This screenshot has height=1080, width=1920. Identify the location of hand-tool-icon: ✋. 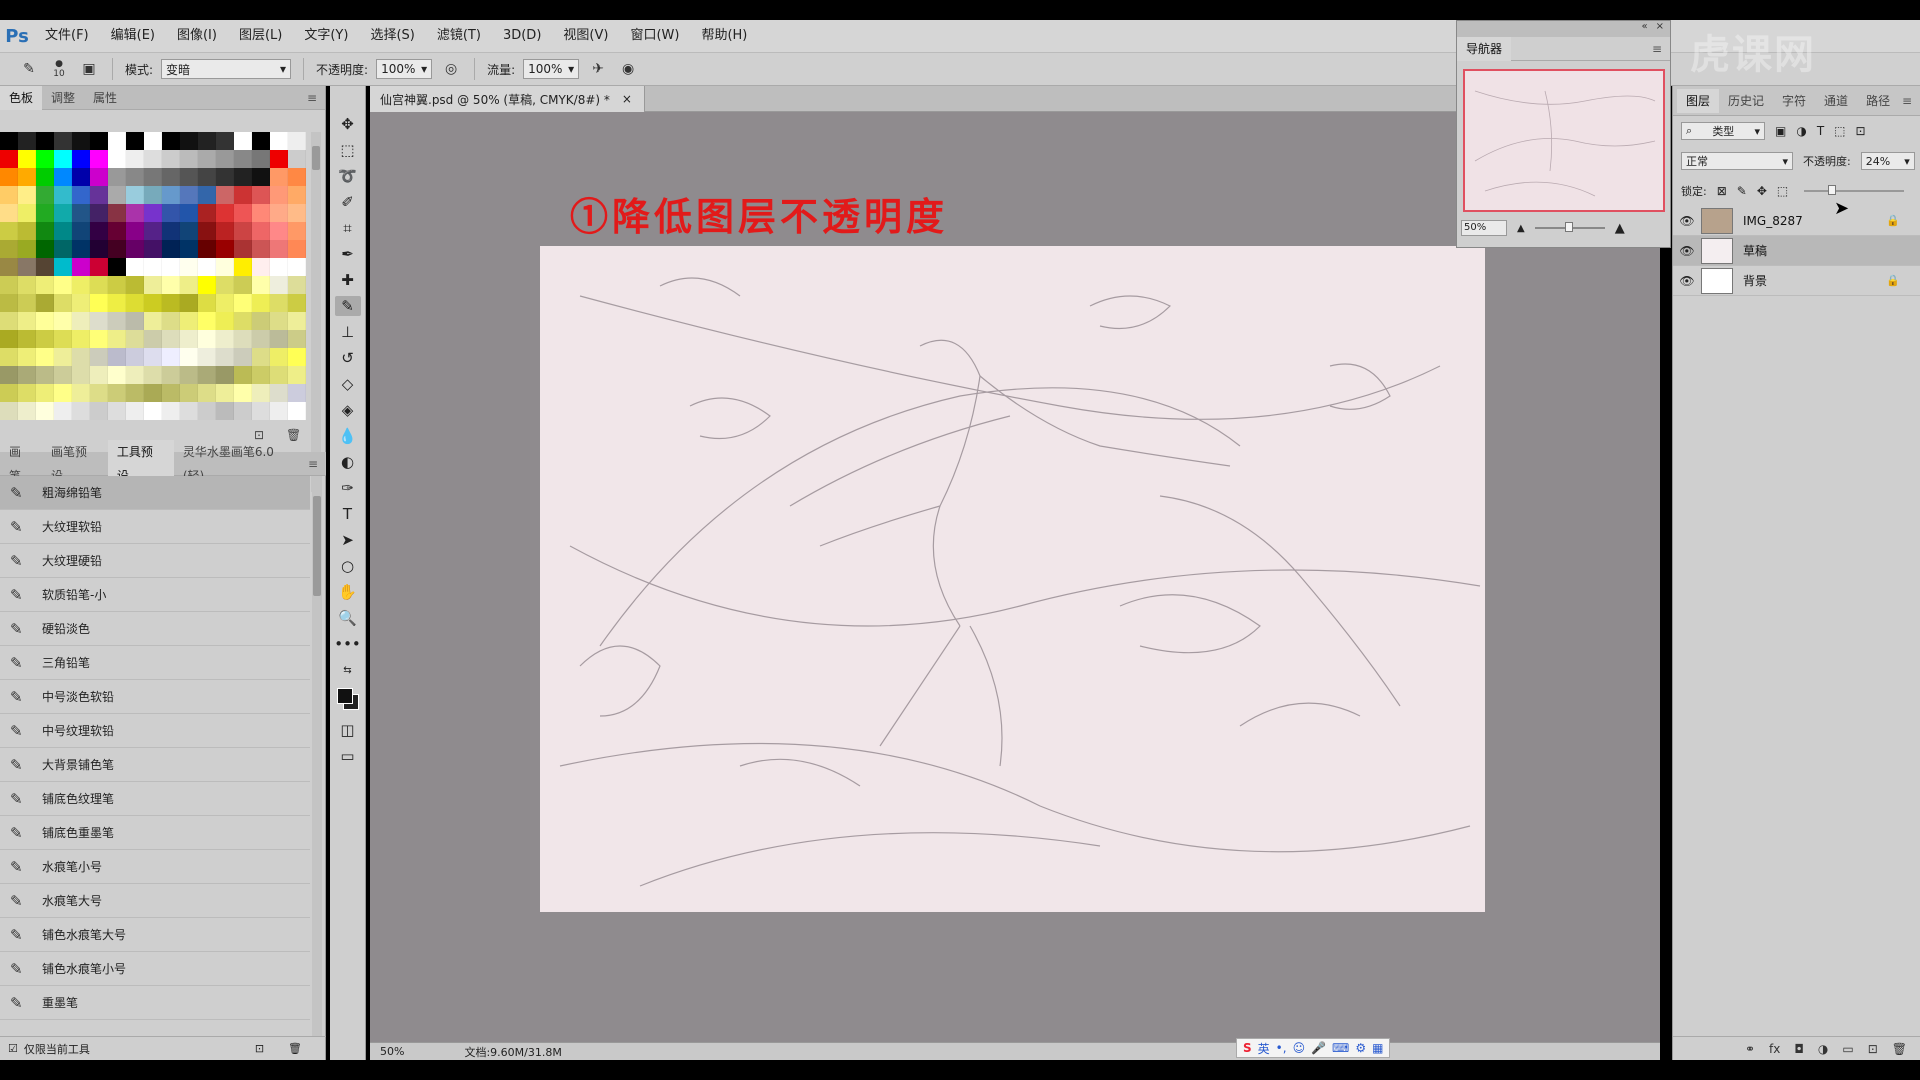
(348, 592).